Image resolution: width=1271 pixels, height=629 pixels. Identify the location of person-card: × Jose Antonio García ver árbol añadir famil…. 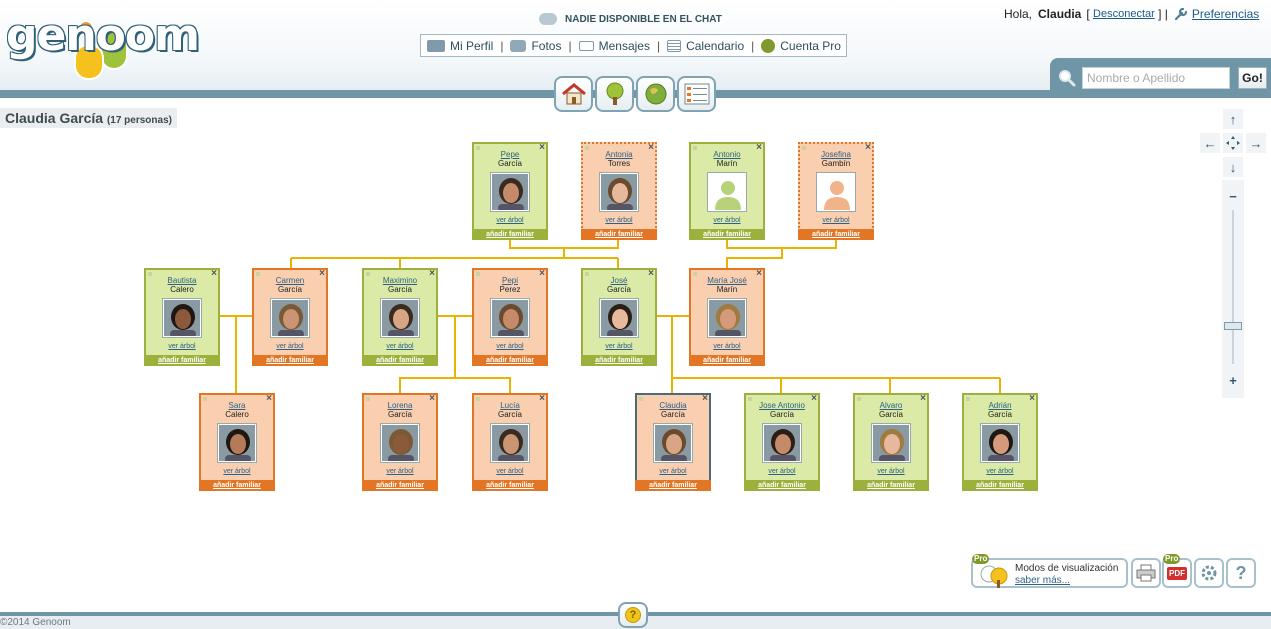
(782, 442).